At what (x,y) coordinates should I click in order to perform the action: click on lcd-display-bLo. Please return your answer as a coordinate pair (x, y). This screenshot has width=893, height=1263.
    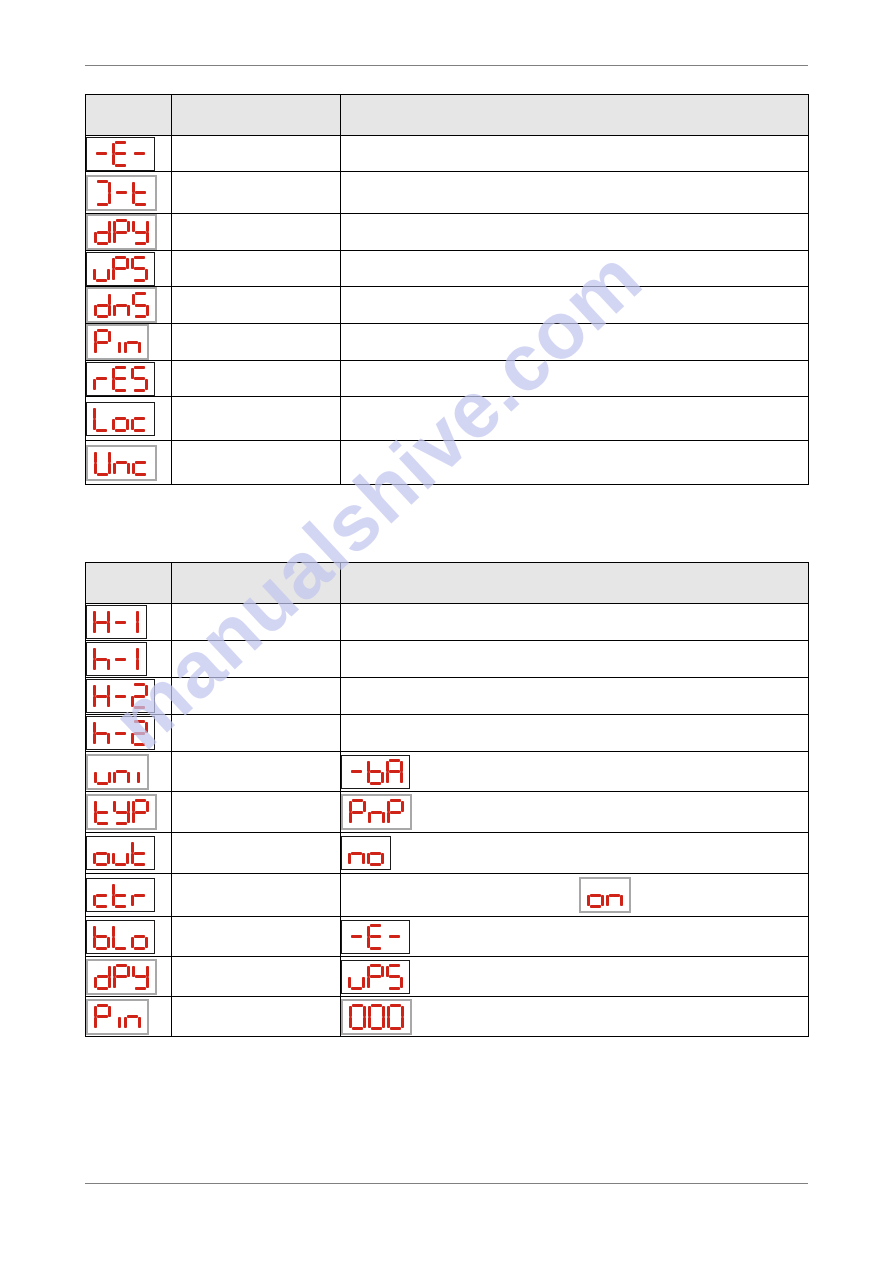
    Looking at the image, I should click on (120, 936).